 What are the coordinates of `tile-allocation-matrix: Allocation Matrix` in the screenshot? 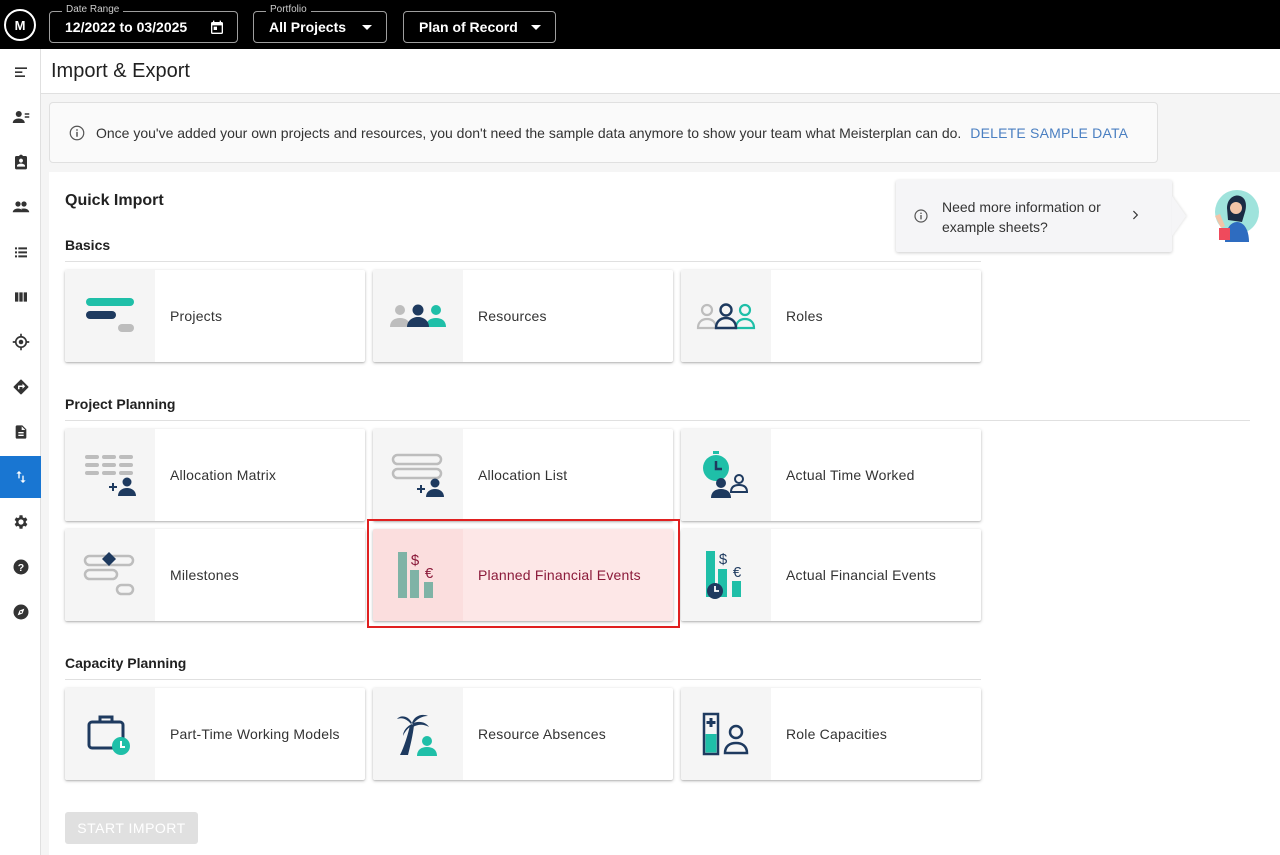 It's located at (215, 475).